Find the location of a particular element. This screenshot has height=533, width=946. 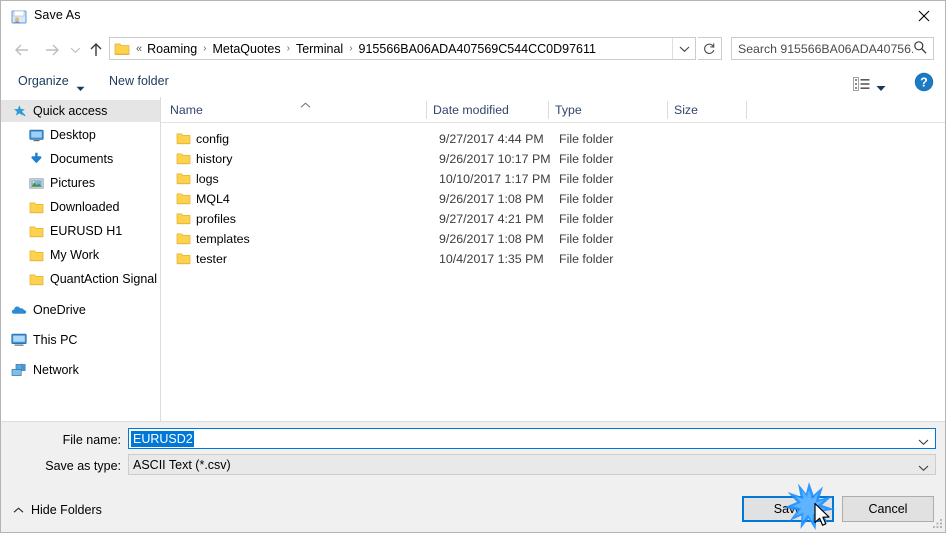

sidebar-item-onedrive: OneDrive is located at coordinates (80, 310).